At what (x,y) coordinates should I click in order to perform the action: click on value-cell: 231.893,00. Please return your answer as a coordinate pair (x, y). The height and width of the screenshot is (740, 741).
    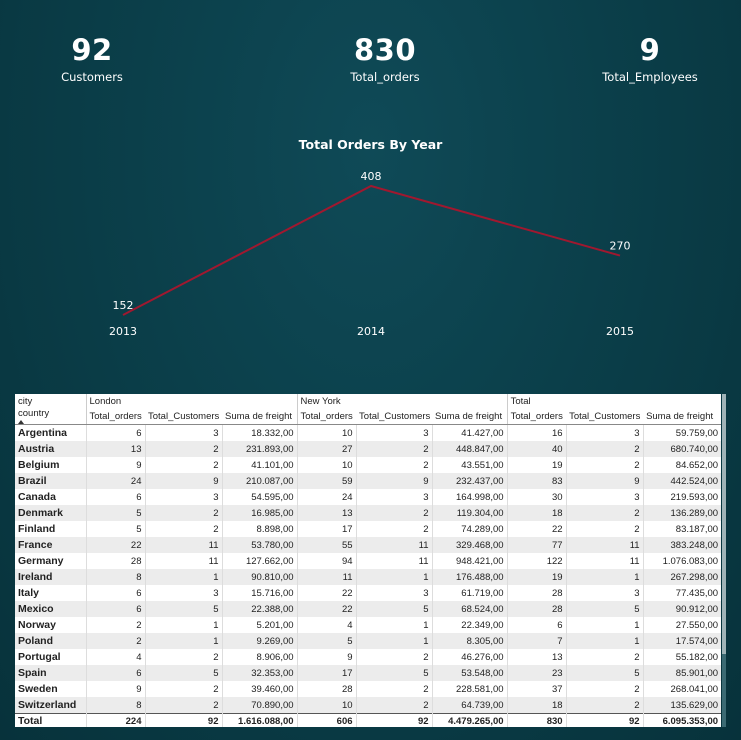
    Looking at the image, I should click on (259, 449).